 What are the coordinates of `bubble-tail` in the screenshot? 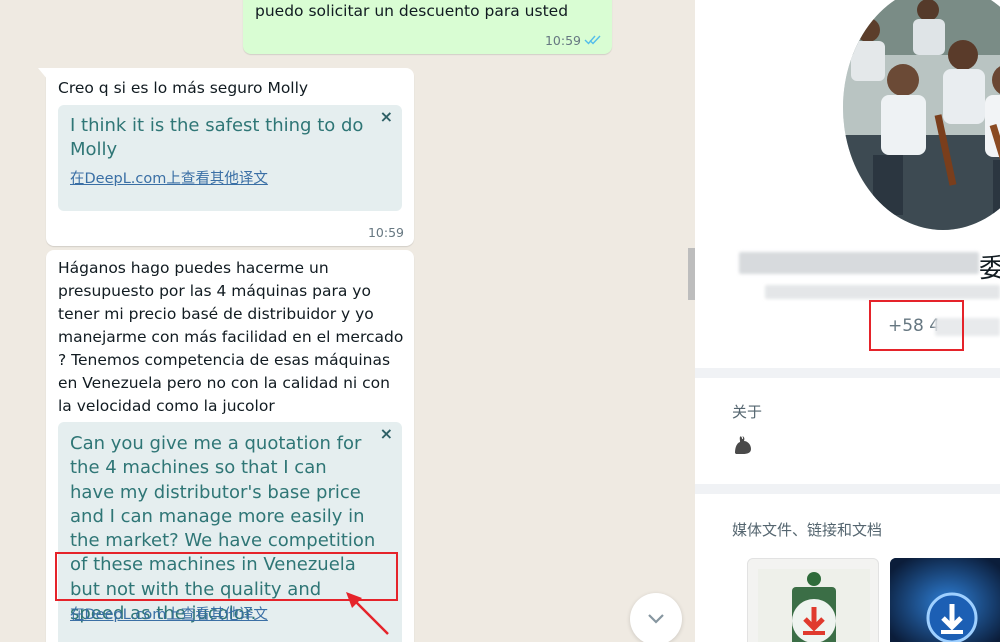 It's located at (43, 74).